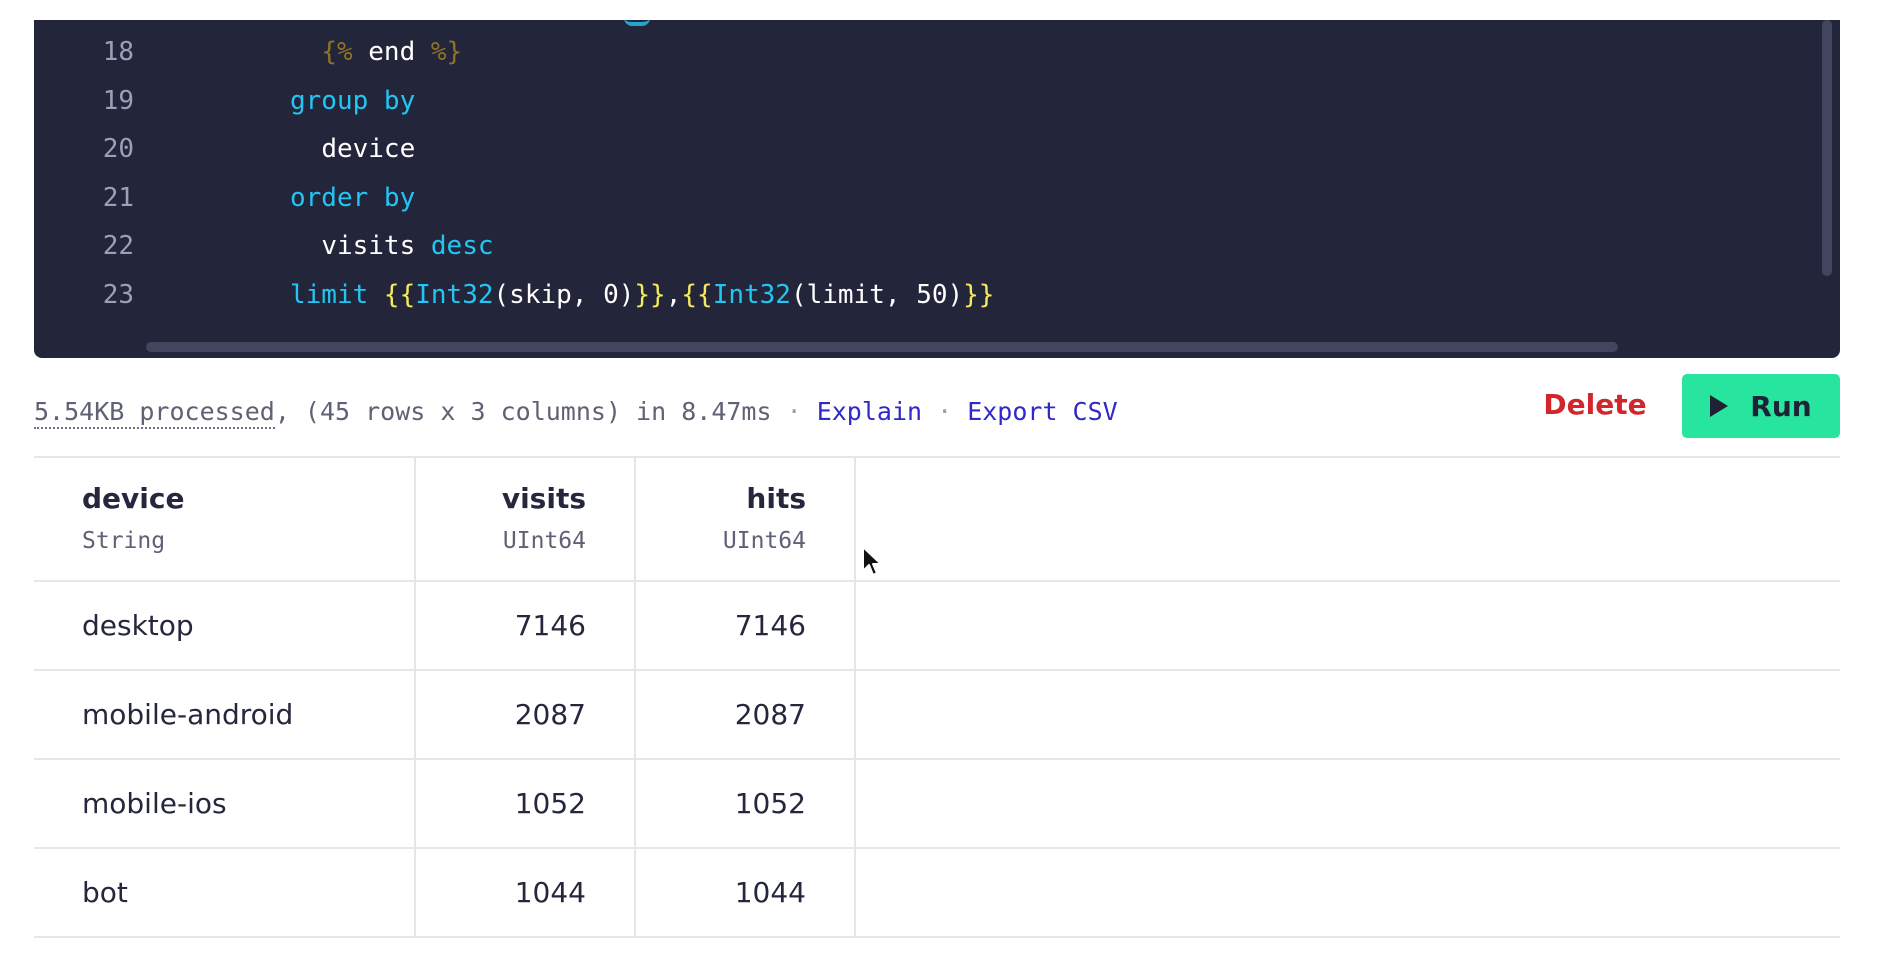 This screenshot has width=1880, height=958. What do you see at coordinates (869, 411) in the screenshot?
I see `explain-link: Explain` at bounding box center [869, 411].